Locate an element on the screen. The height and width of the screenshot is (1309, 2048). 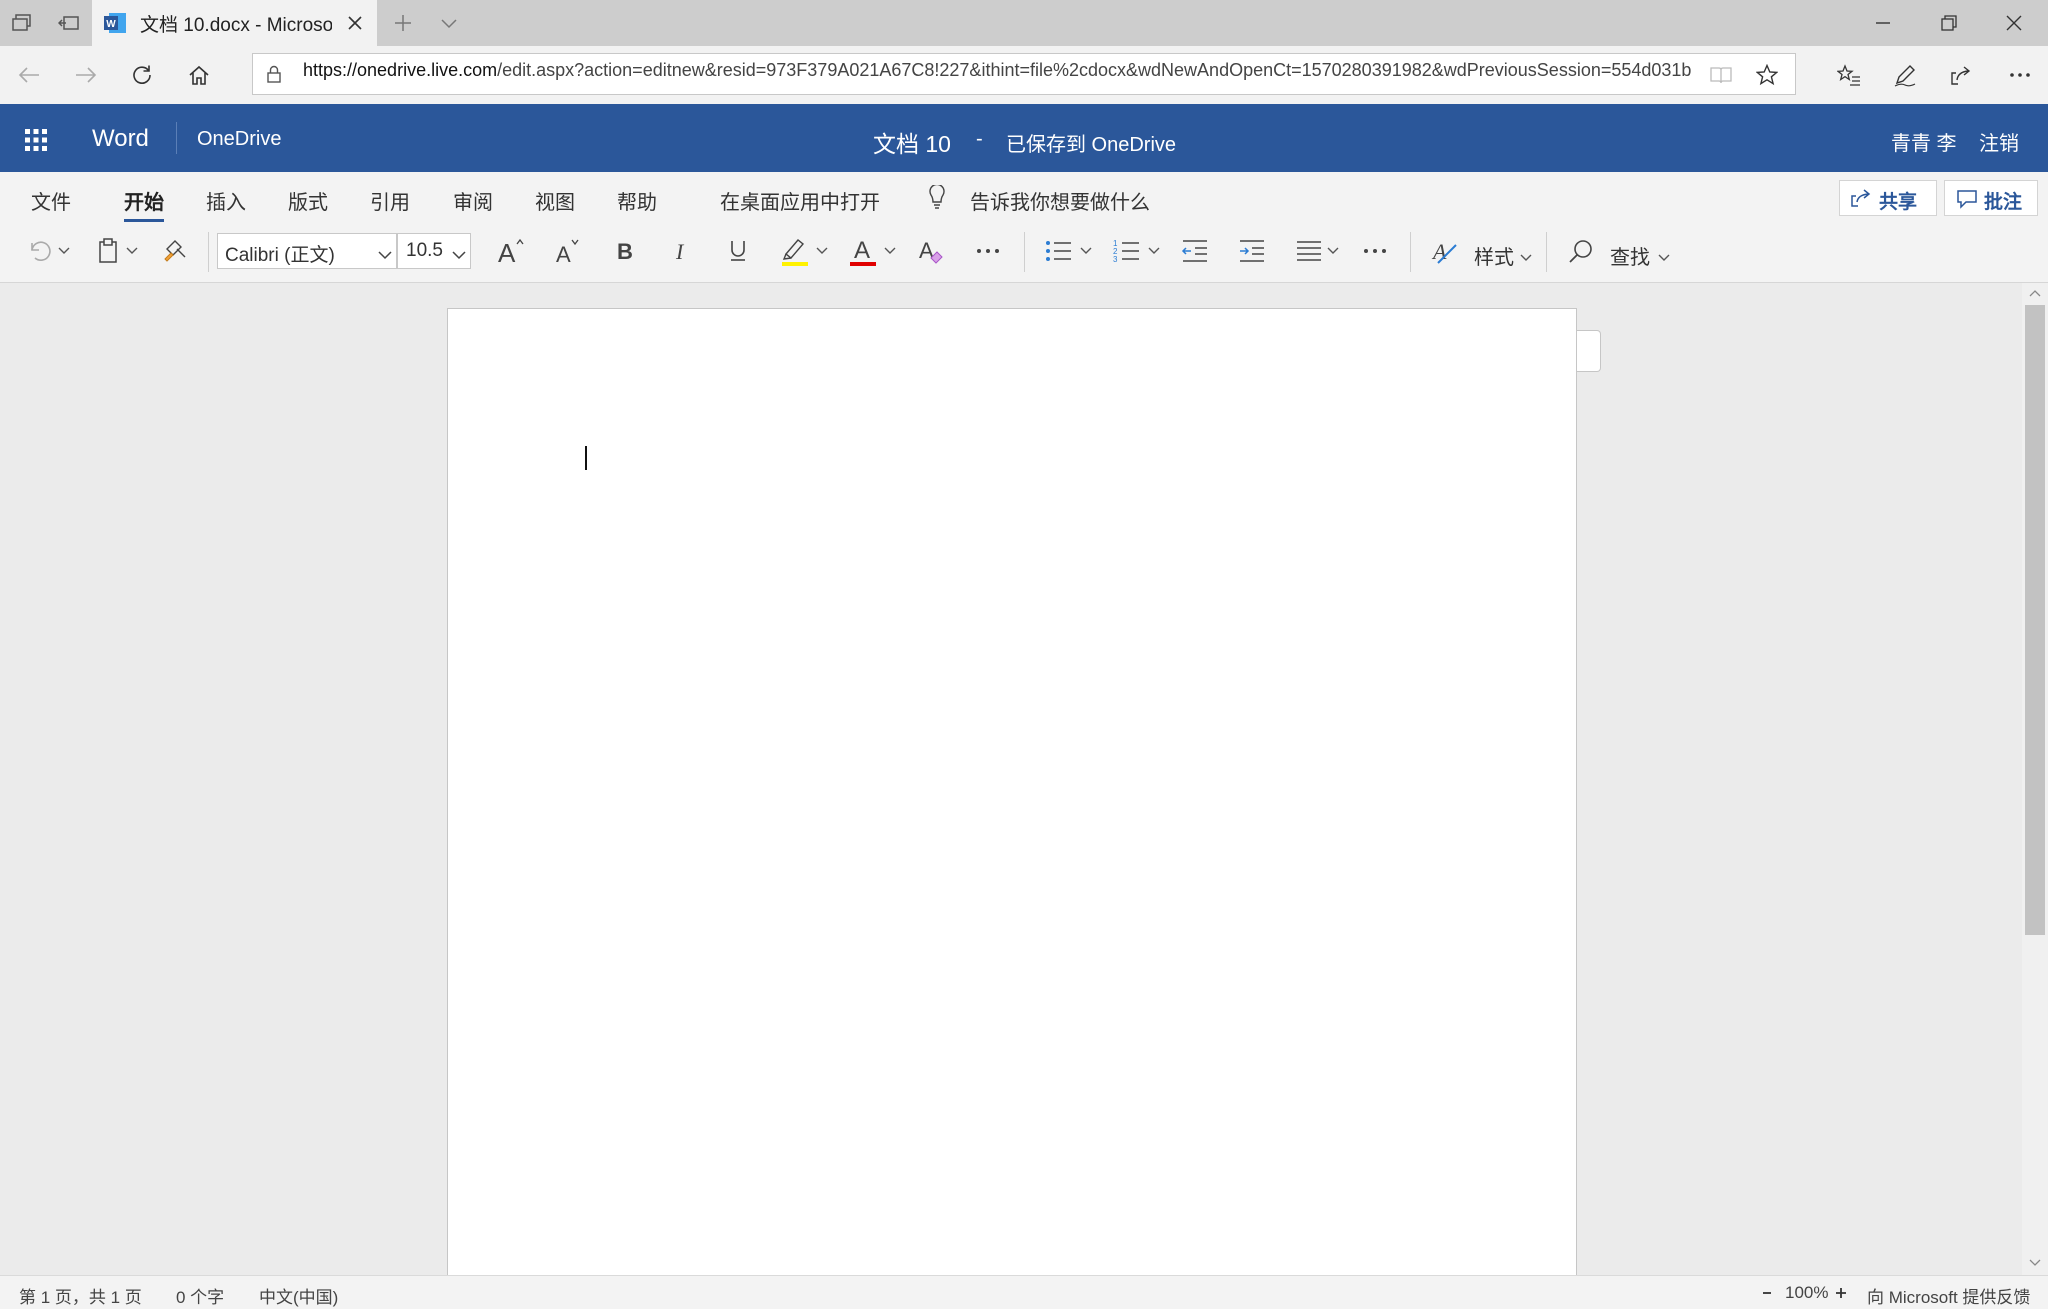
favorite-star-icon is located at coordinates (1767, 75).